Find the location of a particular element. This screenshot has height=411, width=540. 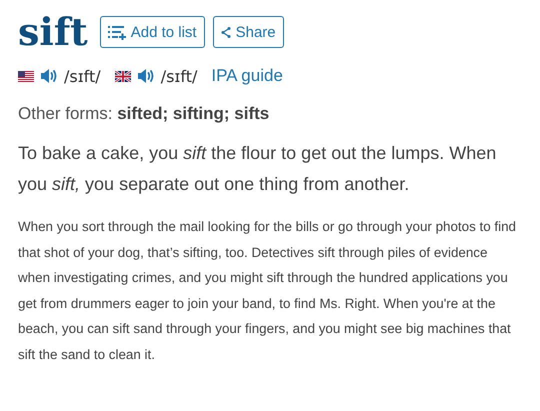

us-flag-icon is located at coordinates (26, 76).